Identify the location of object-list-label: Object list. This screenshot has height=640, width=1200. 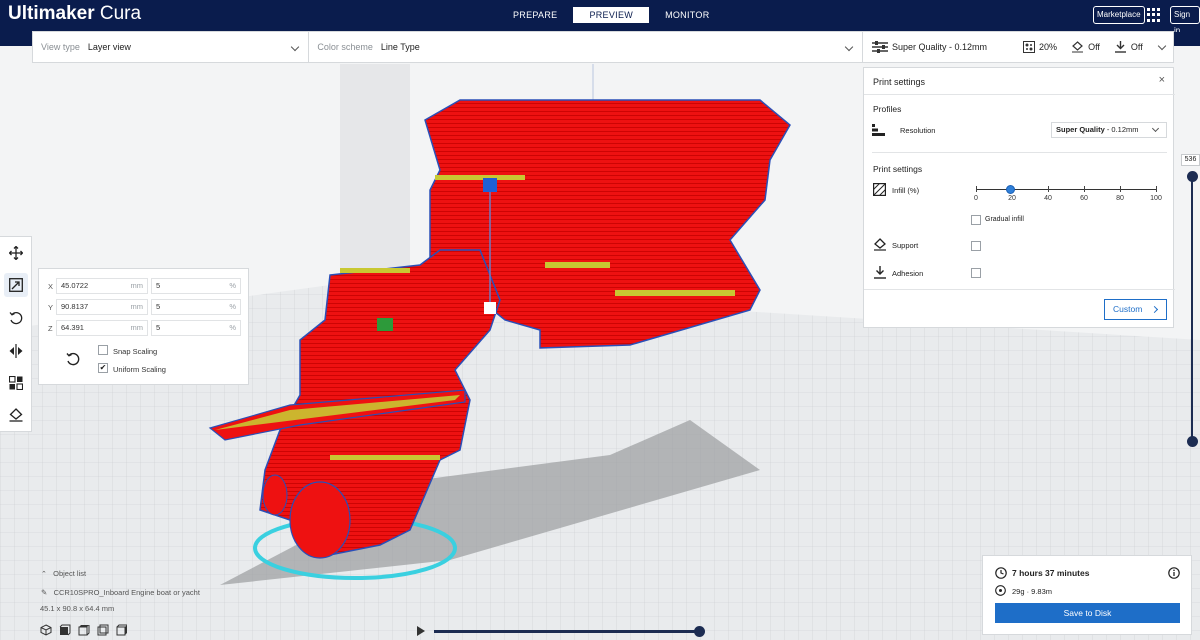
(70, 573).